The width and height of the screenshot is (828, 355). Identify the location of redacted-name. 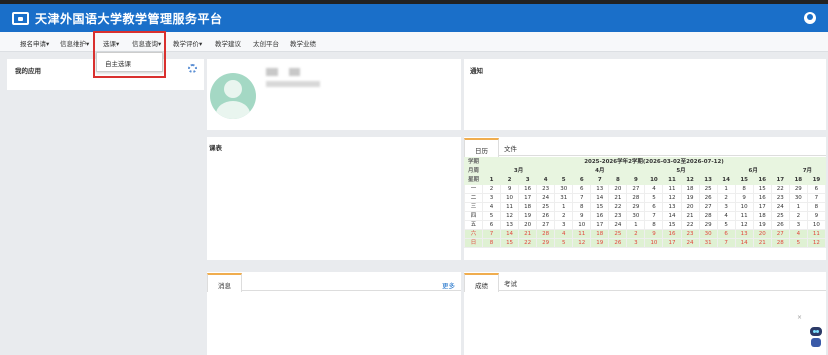
(294, 72).